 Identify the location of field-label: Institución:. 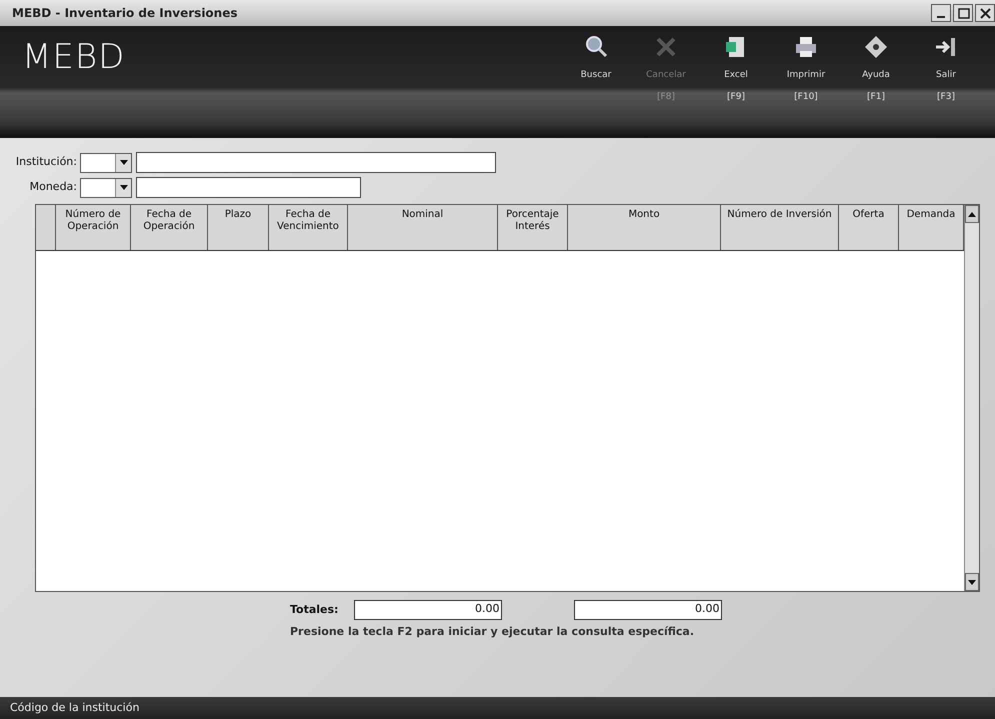
(46, 162).